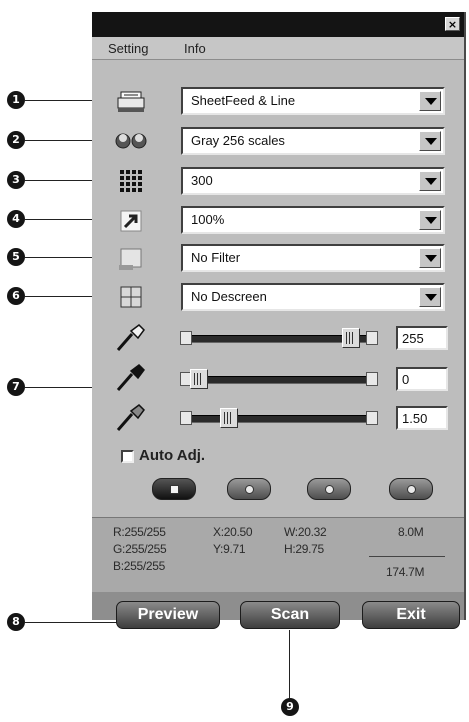 This screenshot has height=722, width=469. Describe the element at coordinates (195, 48) in the screenshot. I see `menu-info: Info` at that location.